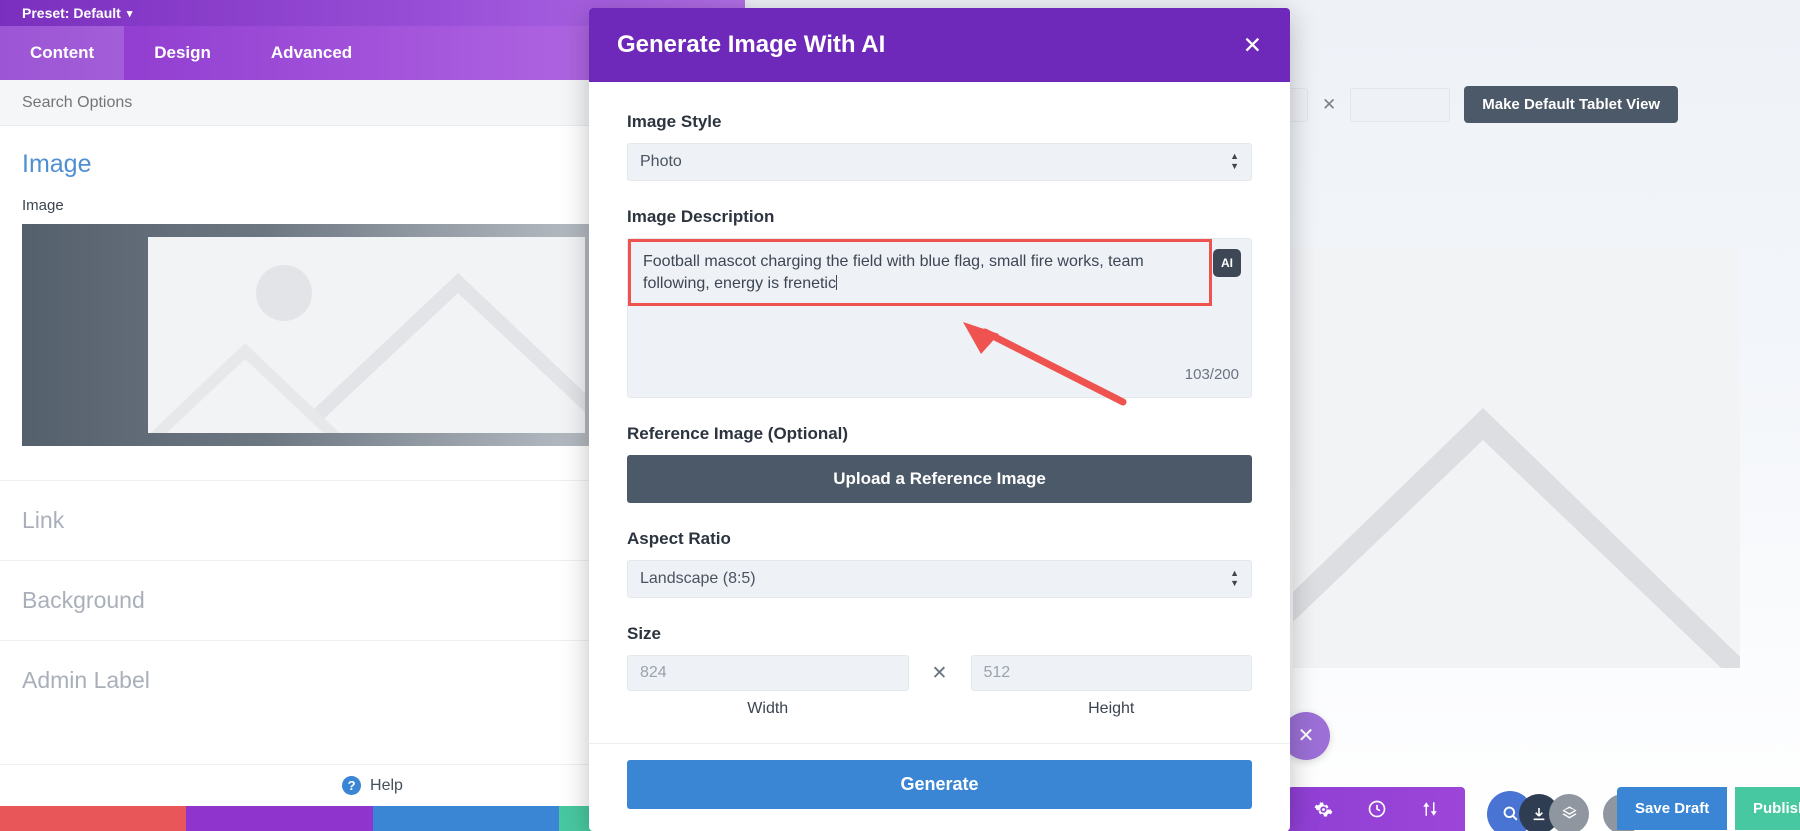 This screenshot has width=1800, height=831. What do you see at coordinates (836, 282) in the screenshot?
I see `text-caret` at bounding box center [836, 282].